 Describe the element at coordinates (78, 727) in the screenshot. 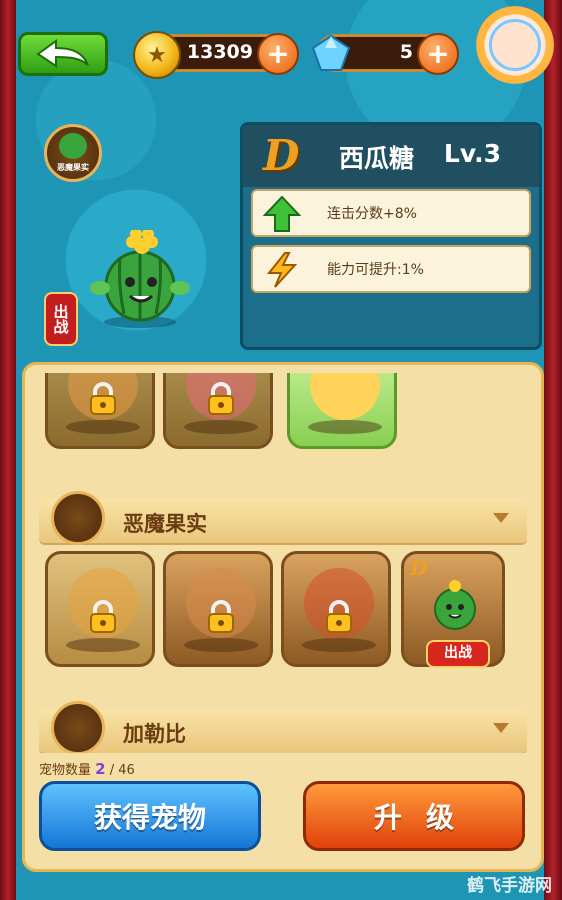

I see `pirate-skull-category-icon` at that location.